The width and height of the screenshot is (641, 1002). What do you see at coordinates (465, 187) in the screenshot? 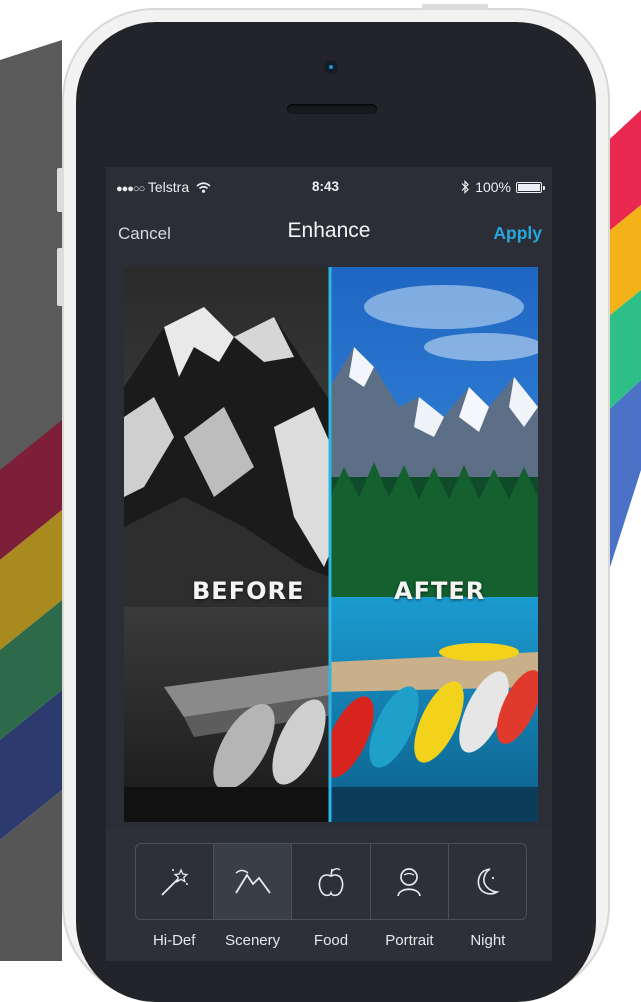
I see `bluetooth-icon` at bounding box center [465, 187].